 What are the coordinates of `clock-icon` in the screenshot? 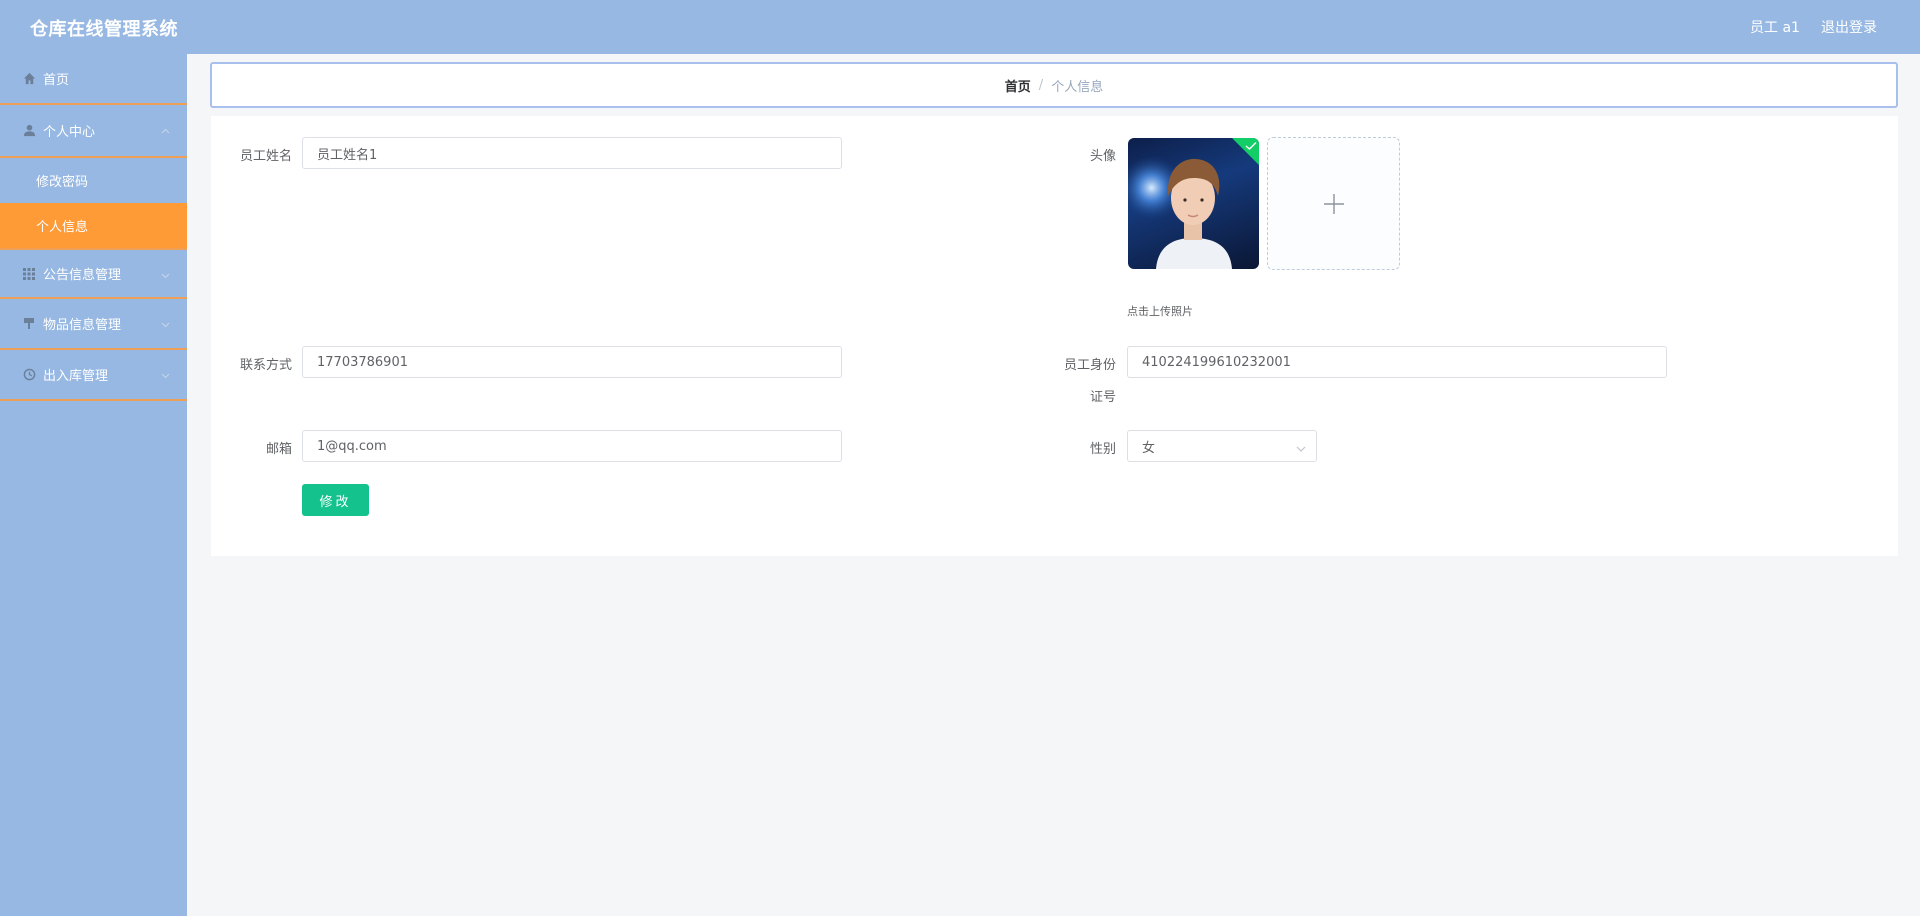 It's located at (29, 375).